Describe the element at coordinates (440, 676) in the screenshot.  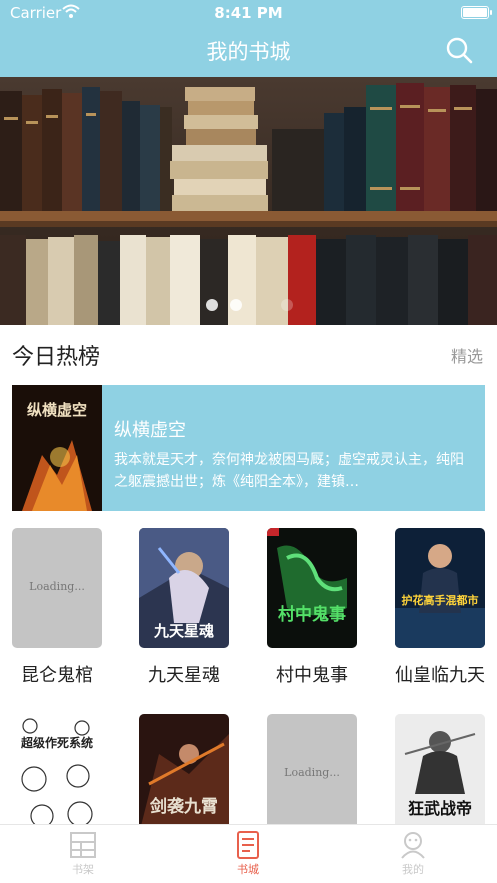
I see `book-title: 仙皇临九天` at that location.